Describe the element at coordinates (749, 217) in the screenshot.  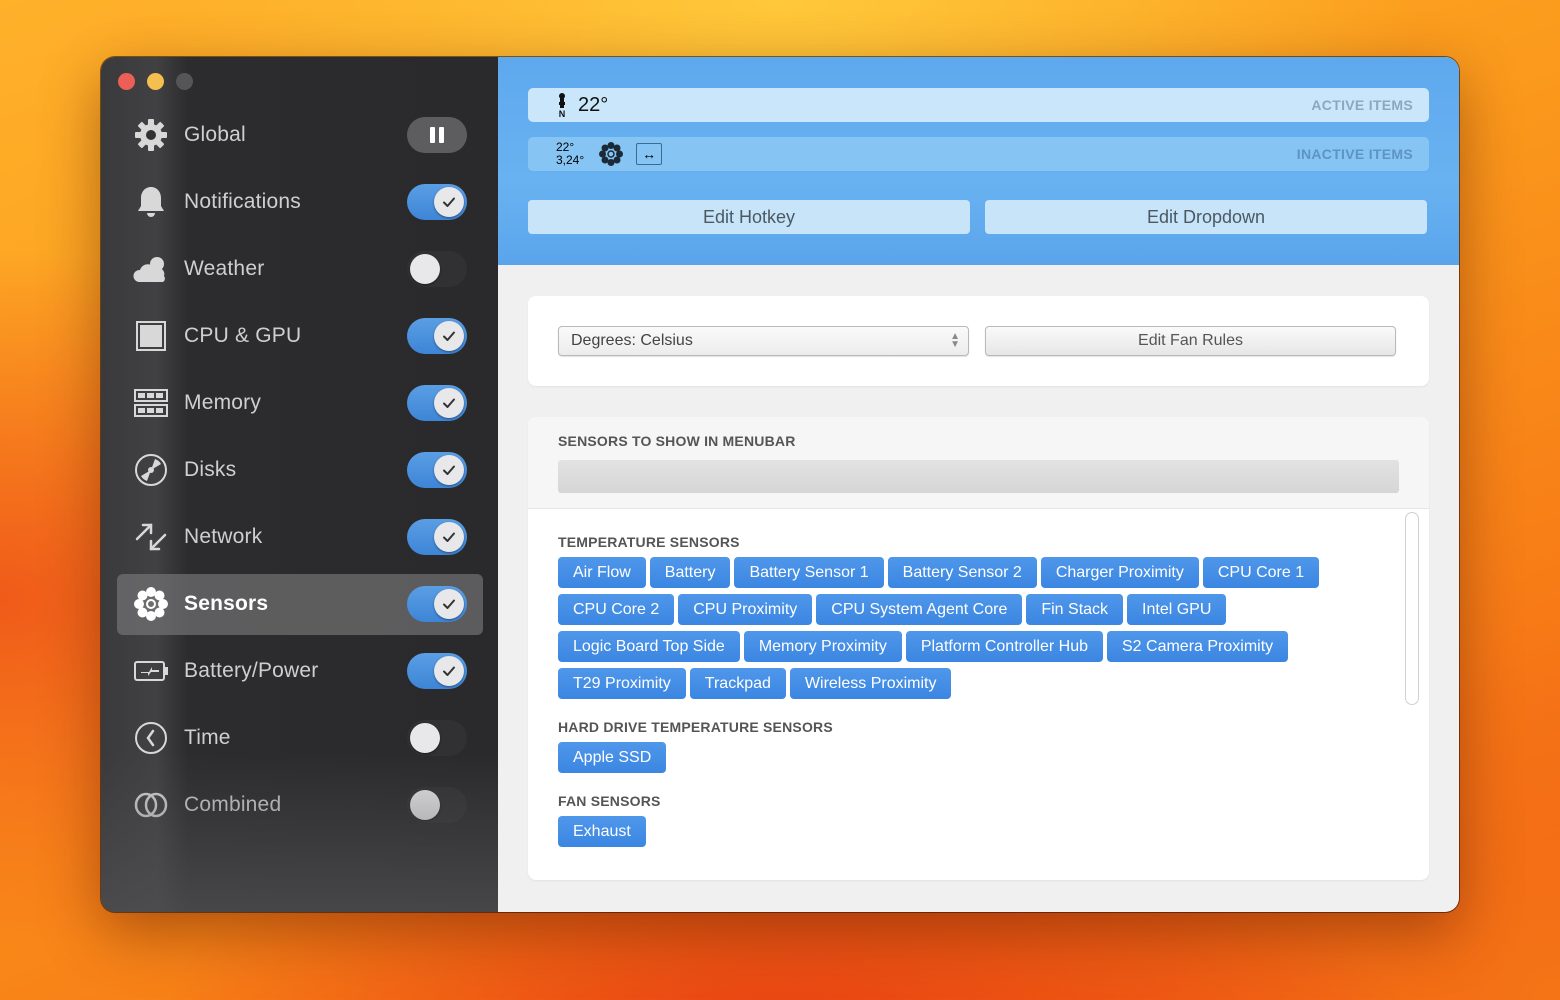
I see `edit-hotkey-button: Edit Hotkey` at that location.